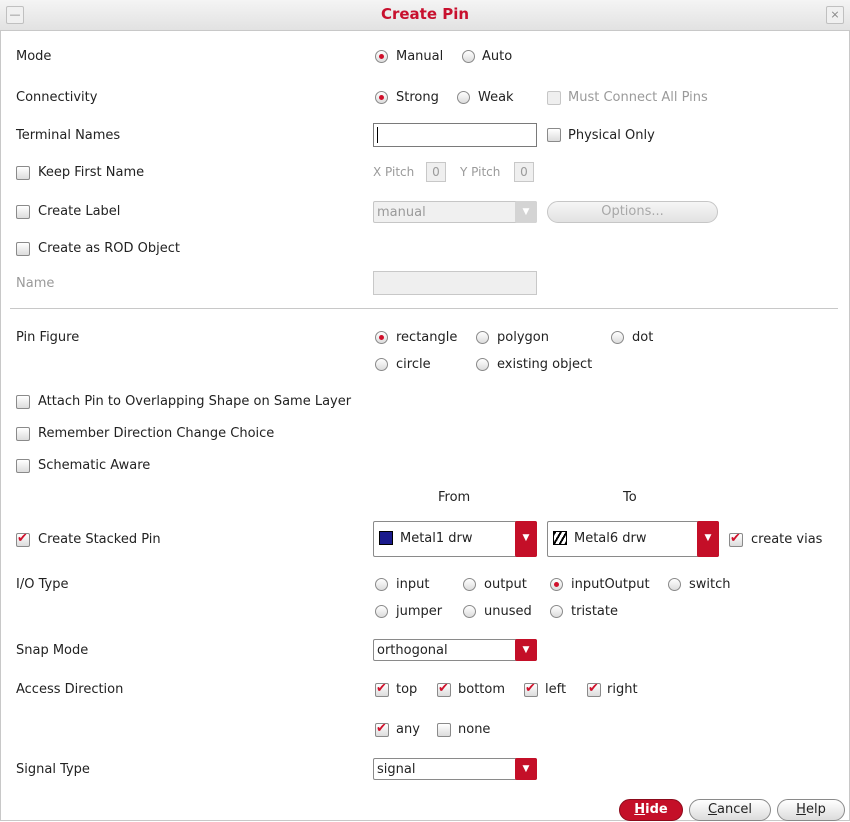 The height and width of the screenshot is (822, 850). What do you see at coordinates (674, 584) in the screenshot?
I see `io-switch-radio` at bounding box center [674, 584].